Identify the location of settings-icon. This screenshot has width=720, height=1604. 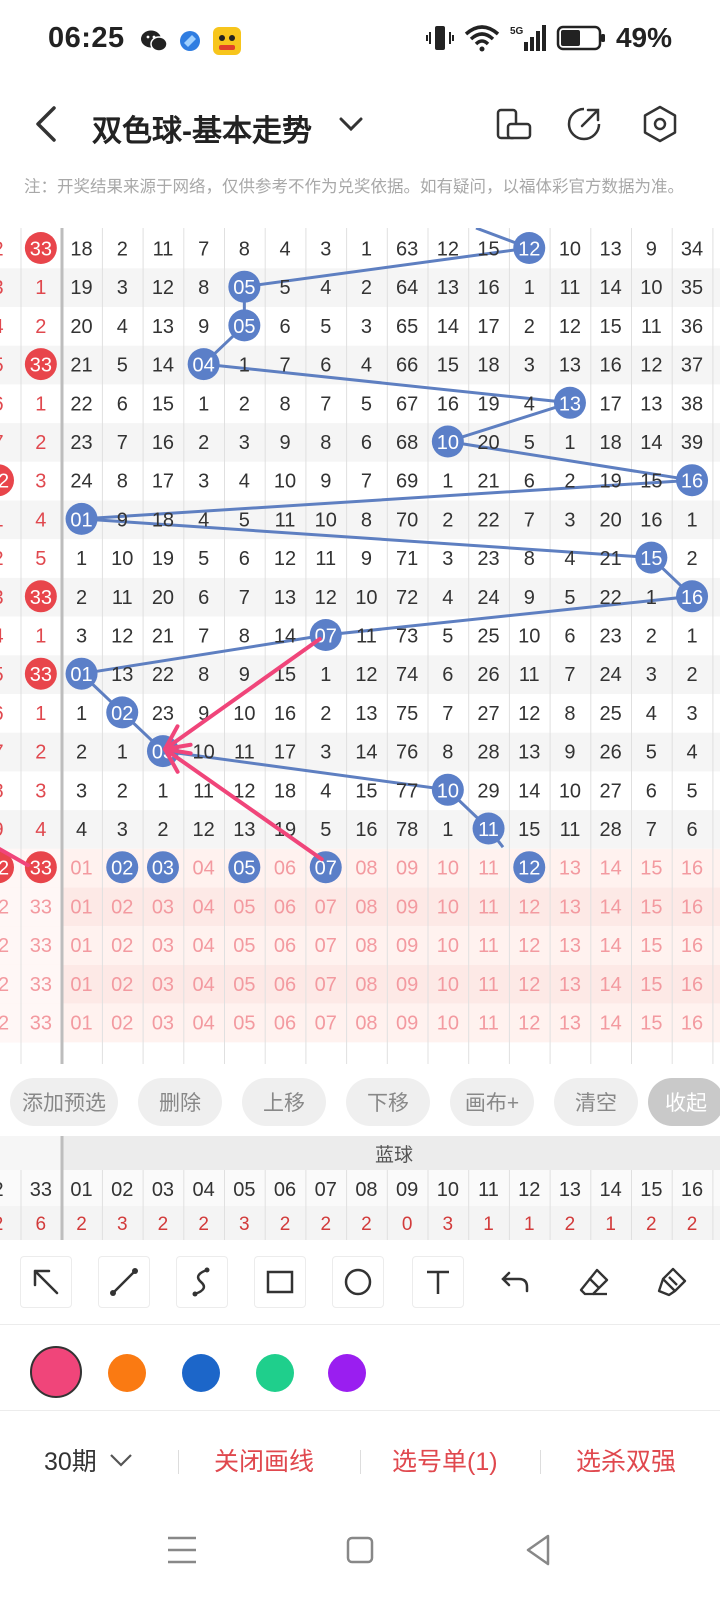
(660, 124).